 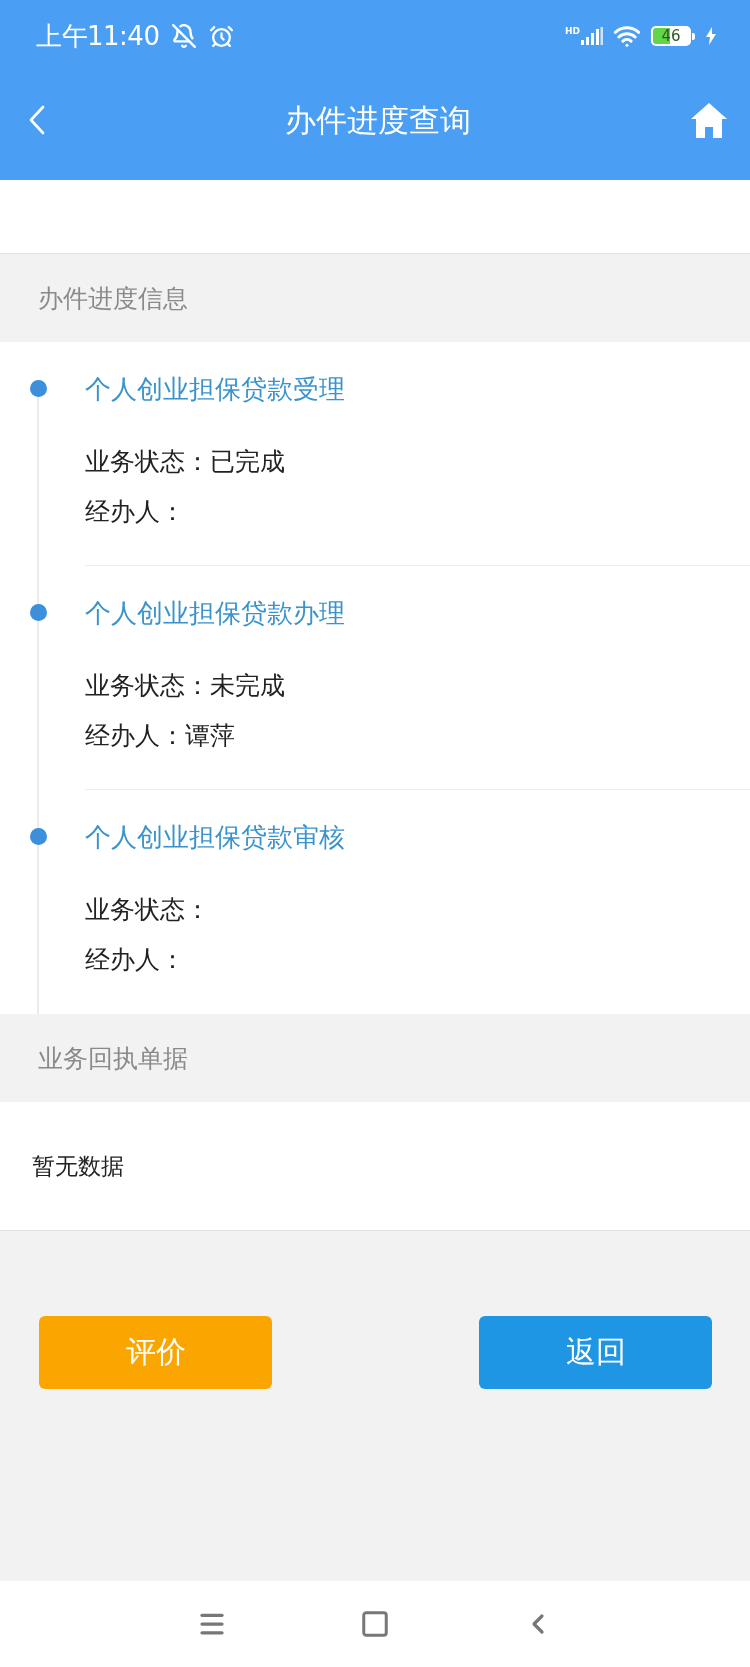 What do you see at coordinates (155, 1352) in the screenshot?
I see `action-button: 评价` at bounding box center [155, 1352].